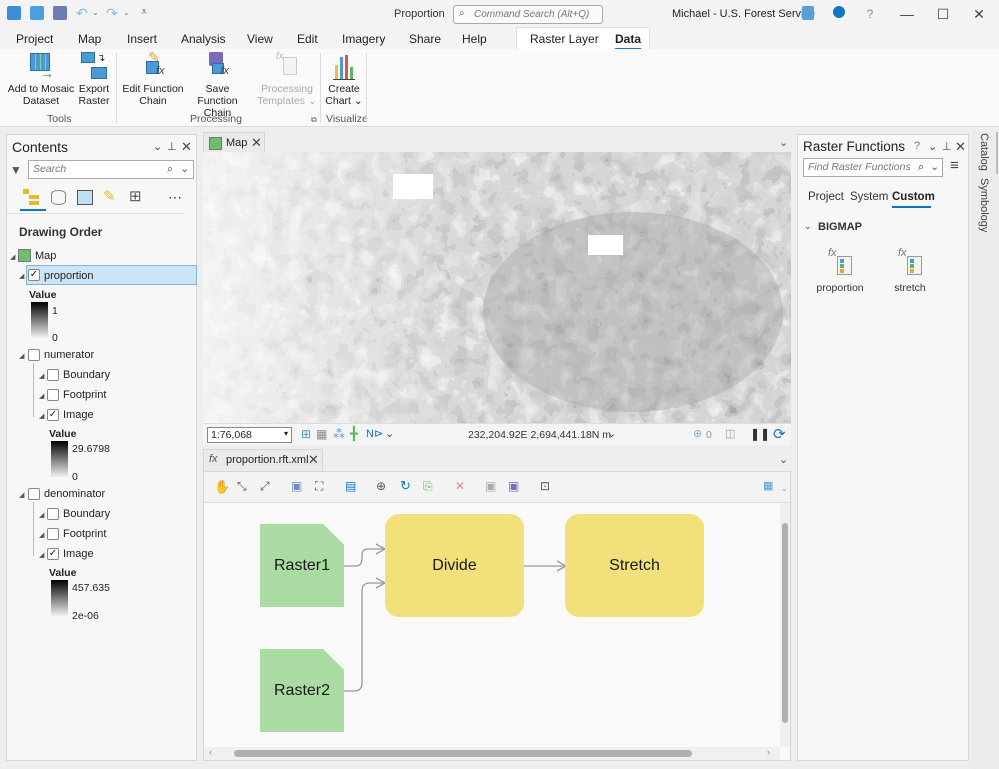  What do you see at coordinates (463, 753) in the screenshot?
I see `horizontal-scroll-thumb` at bounding box center [463, 753].